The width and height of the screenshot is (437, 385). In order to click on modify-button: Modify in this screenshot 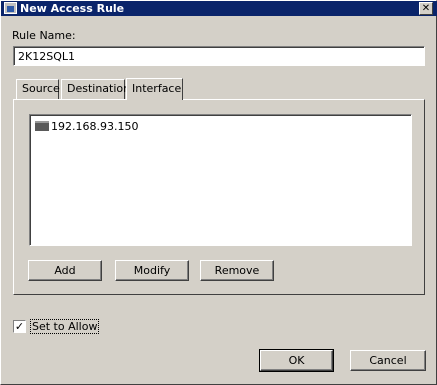, I will do `click(152, 270)`.